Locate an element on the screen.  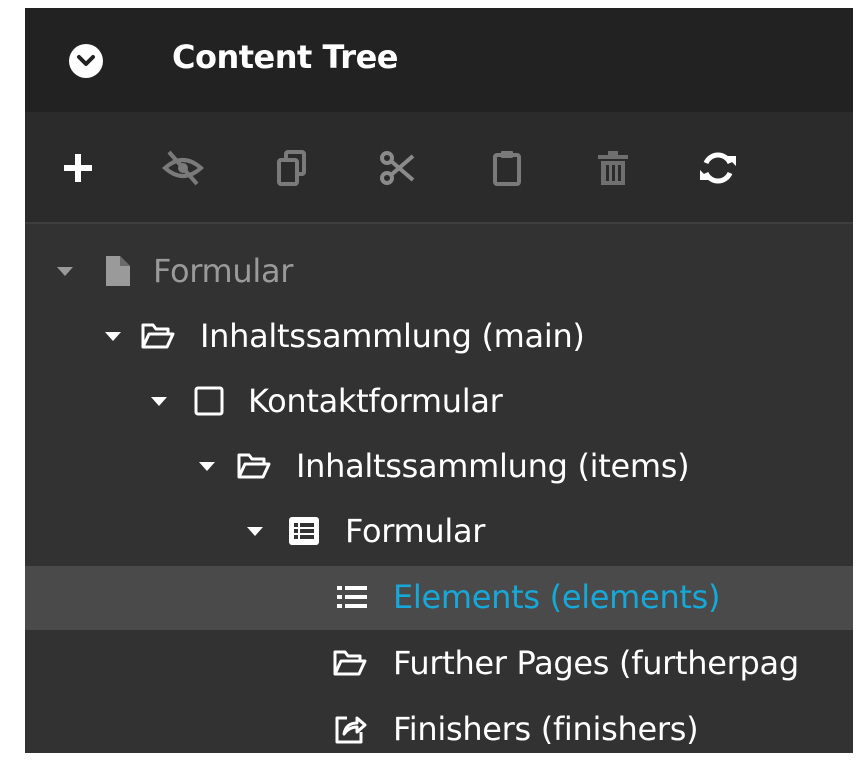
tree-node-label: Kontaktformular is located at coordinates (375, 401).